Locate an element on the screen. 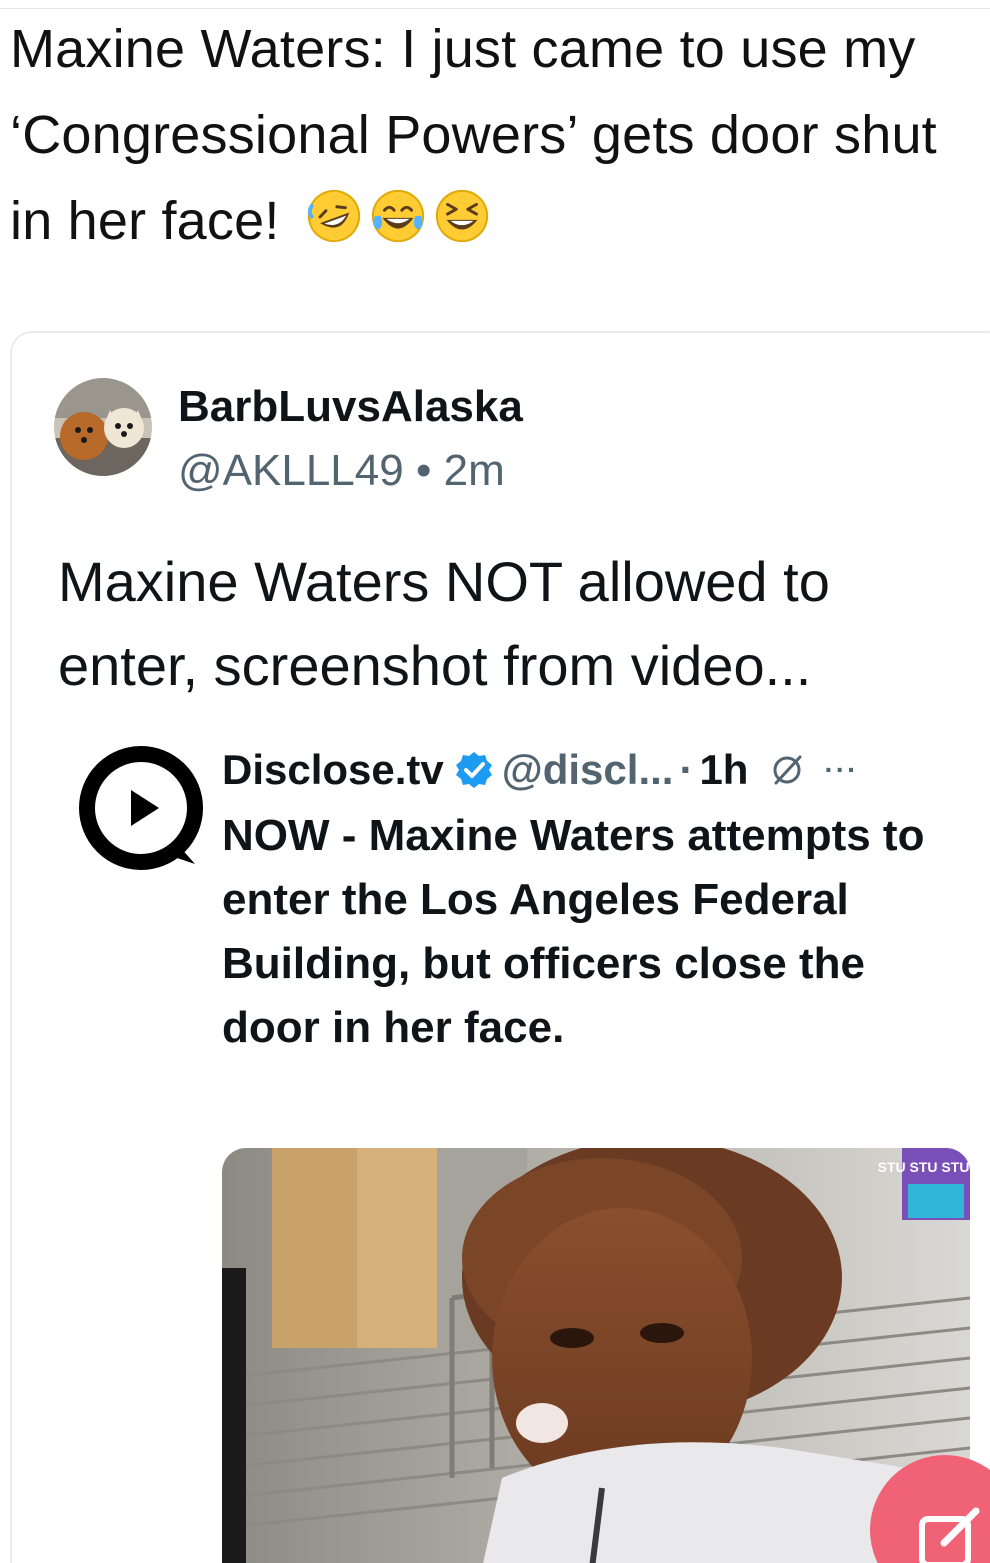 The image size is (990, 1563). quoted-meta: @AKLLL49 • 2m is located at coordinates (341, 471).